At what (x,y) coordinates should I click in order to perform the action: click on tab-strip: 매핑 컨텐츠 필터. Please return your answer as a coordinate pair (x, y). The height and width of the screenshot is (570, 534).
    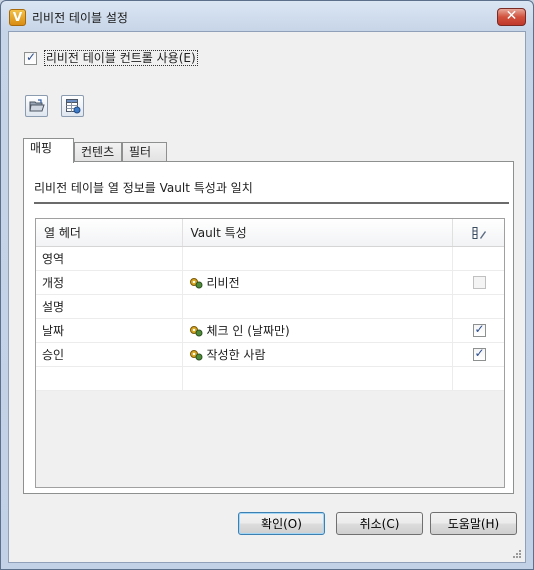
    Looking at the image, I should click on (270, 150).